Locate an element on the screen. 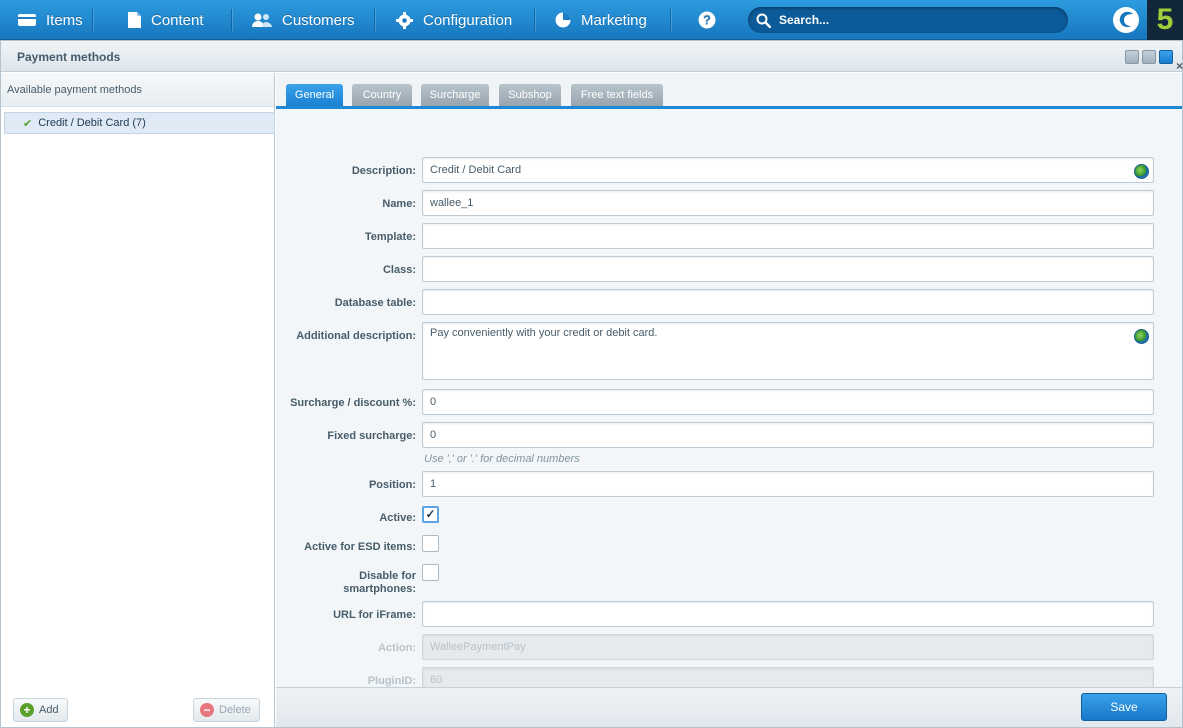 The image size is (1183, 728). list-item-label: Credit / Debit Card (7) is located at coordinates (92, 123).